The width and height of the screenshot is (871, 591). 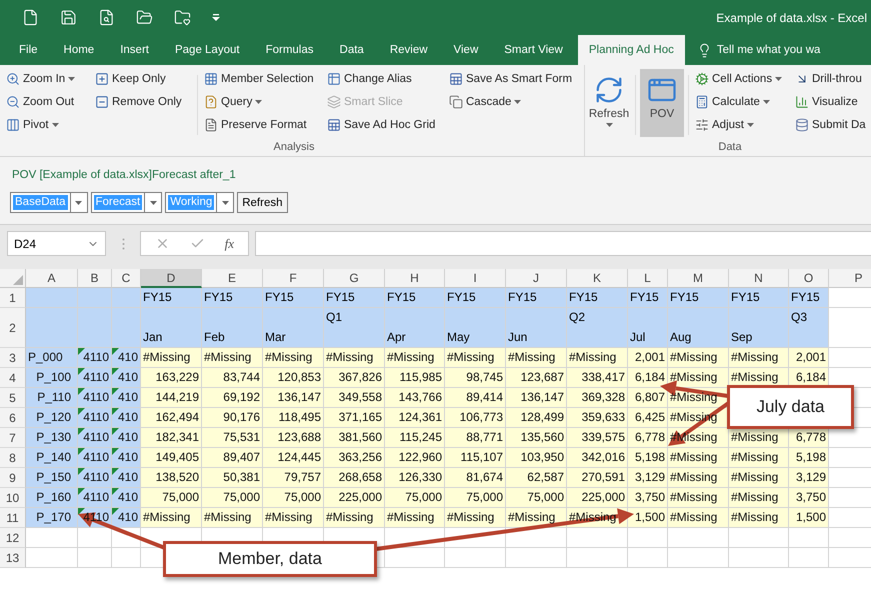 What do you see at coordinates (13, 398) in the screenshot?
I see `row-number: 5` at bounding box center [13, 398].